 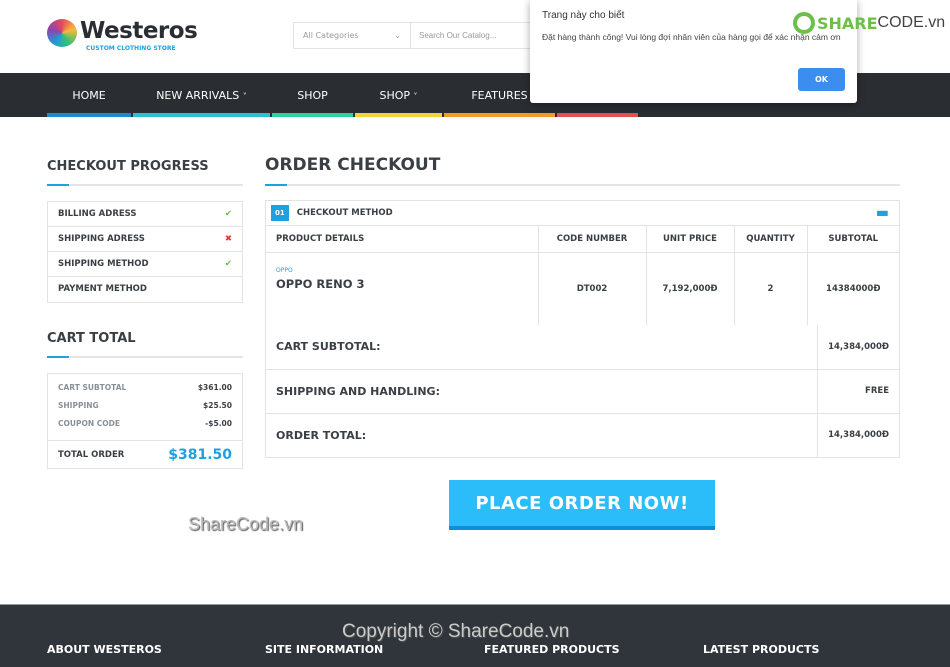 I want to click on dialog-ok-button: OK, so click(x=821, y=79).